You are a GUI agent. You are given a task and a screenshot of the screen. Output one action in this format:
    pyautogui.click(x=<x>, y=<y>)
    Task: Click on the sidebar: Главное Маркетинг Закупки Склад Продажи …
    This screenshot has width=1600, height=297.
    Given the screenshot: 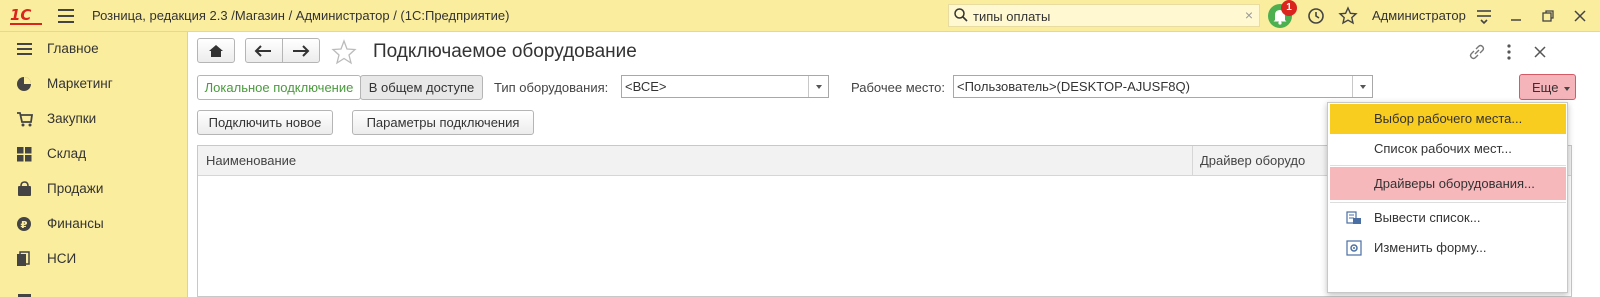 What is the action you would take?
    pyautogui.click(x=94, y=164)
    